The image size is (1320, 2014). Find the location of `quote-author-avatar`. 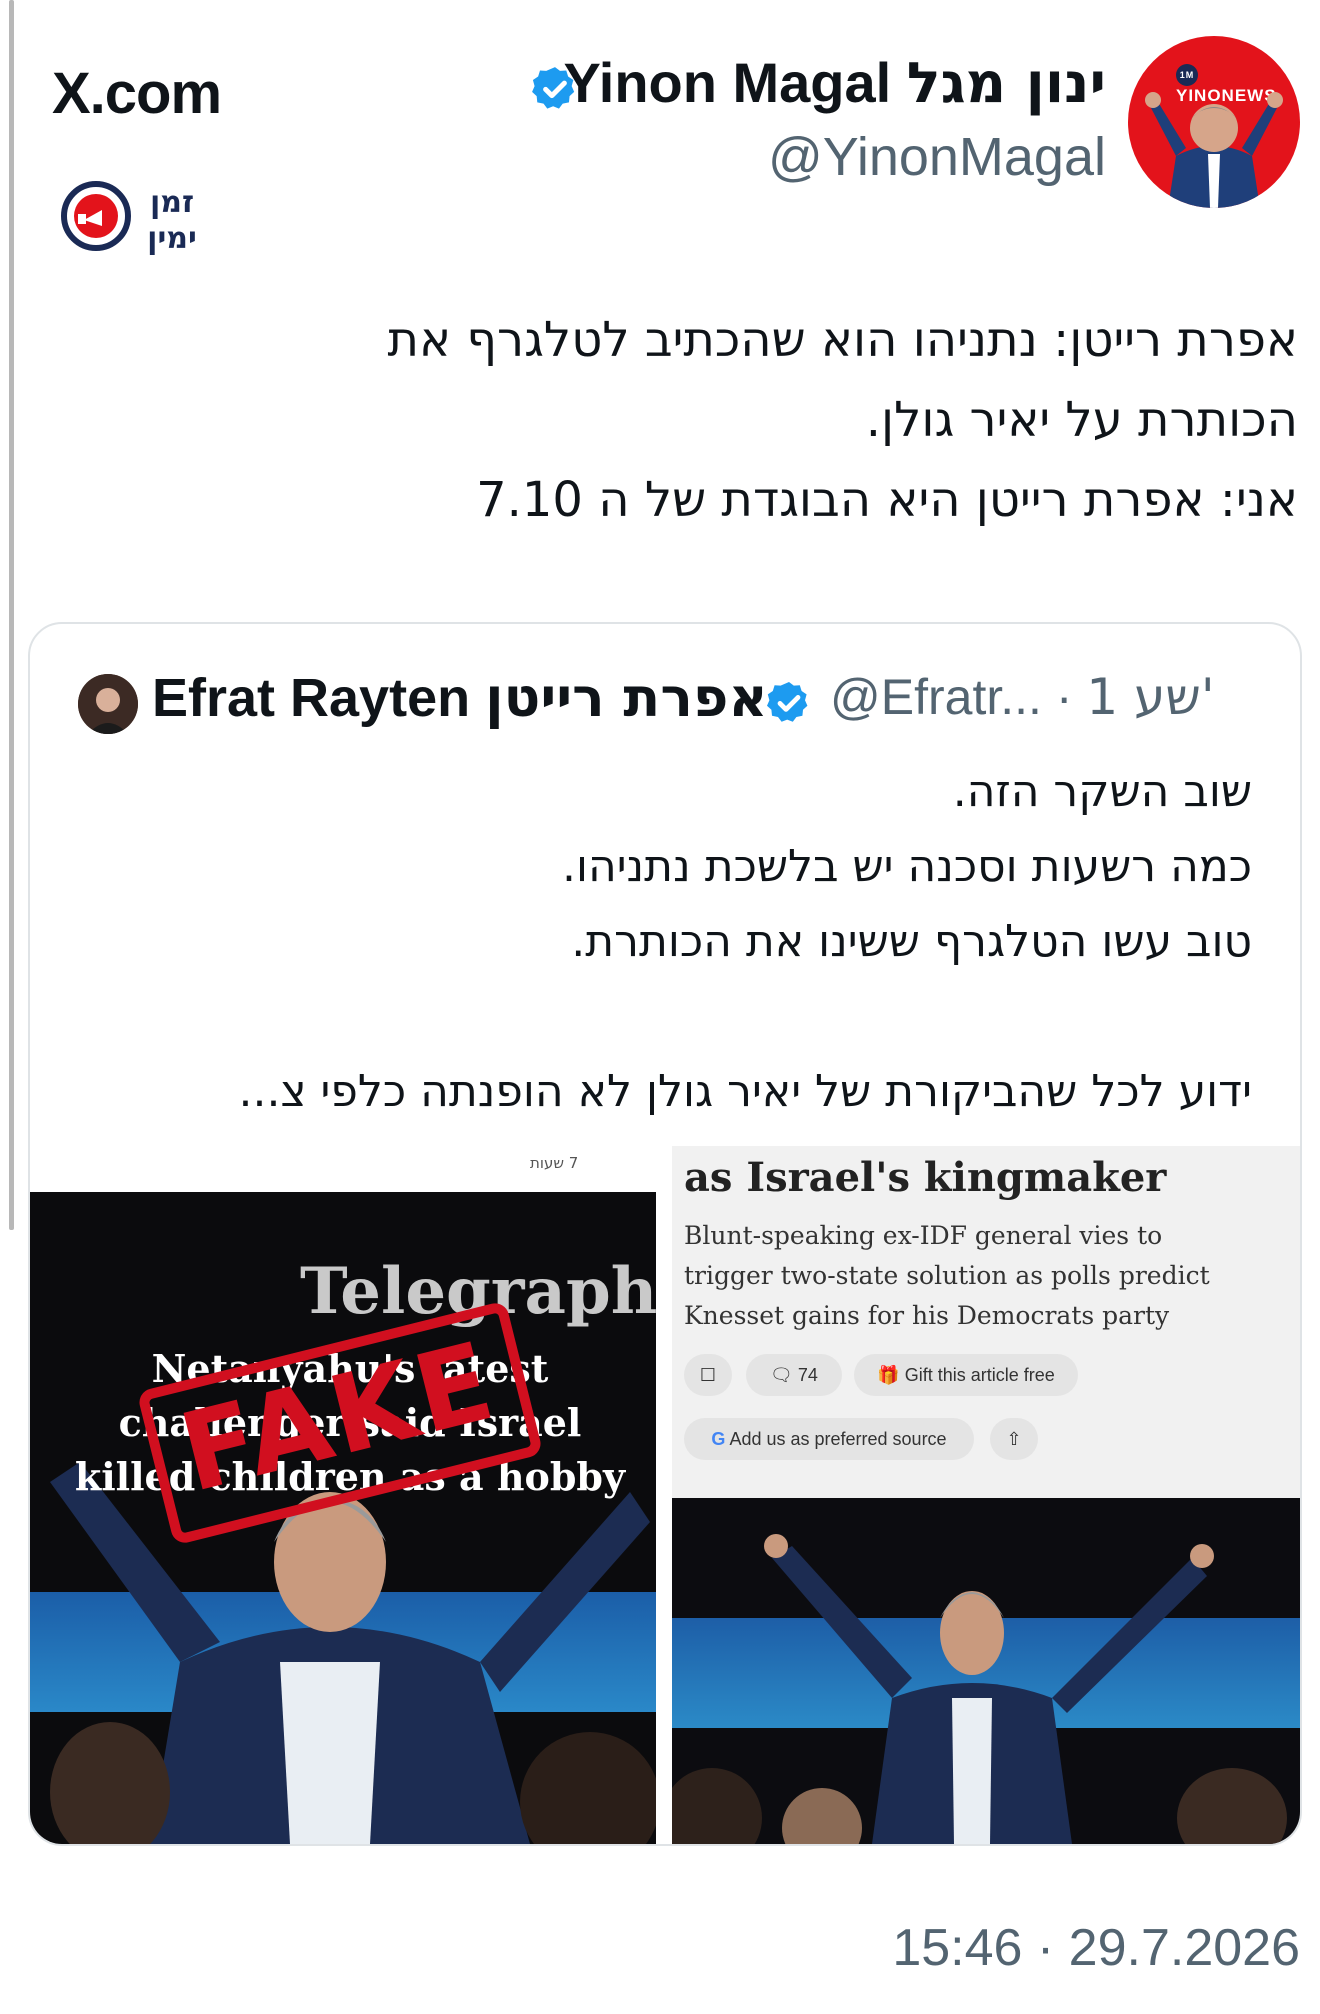

quote-author-avatar is located at coordinates (108, 704).